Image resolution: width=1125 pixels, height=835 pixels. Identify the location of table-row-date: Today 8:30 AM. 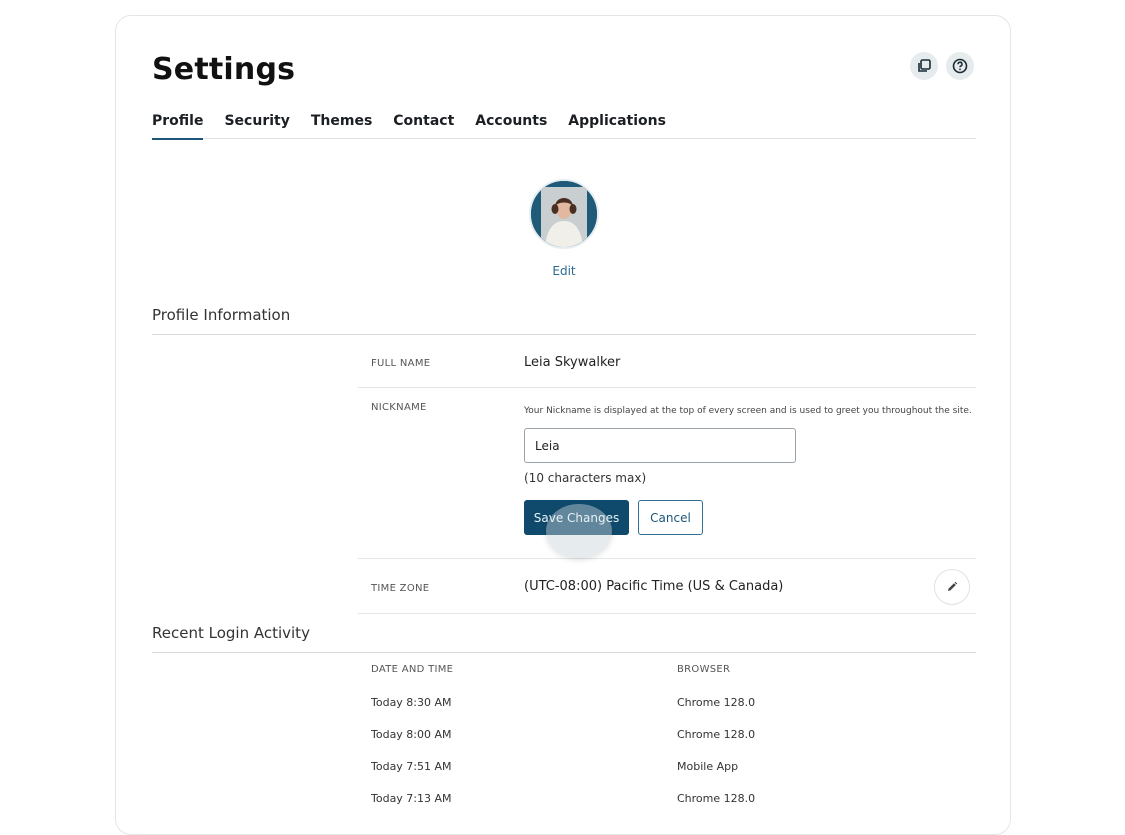
(411, 702).